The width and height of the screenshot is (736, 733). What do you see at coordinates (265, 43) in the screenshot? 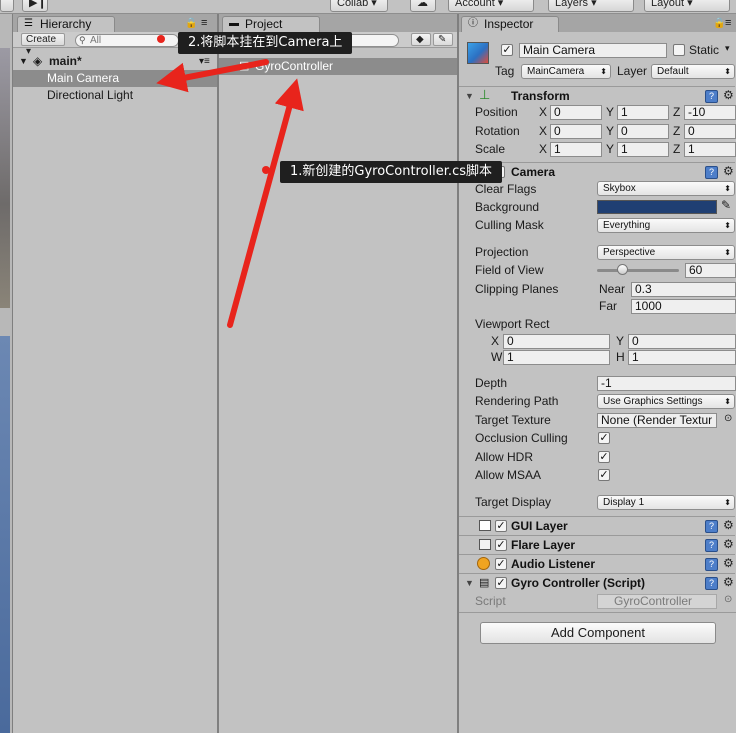
I see `annotation-step2: 2.将脚本挂在到Camera上` at bounding box center [265, 43].